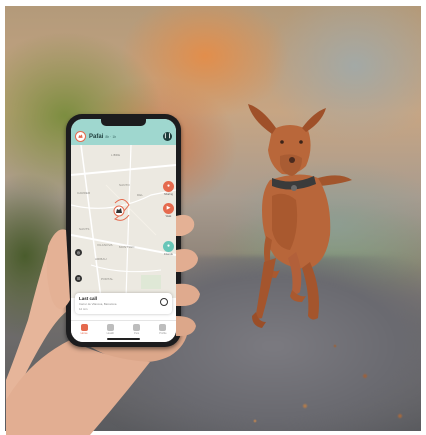 This screenshot has width=426, height=435. I want to click on map-label: MONTSEC, so click(127, 247).